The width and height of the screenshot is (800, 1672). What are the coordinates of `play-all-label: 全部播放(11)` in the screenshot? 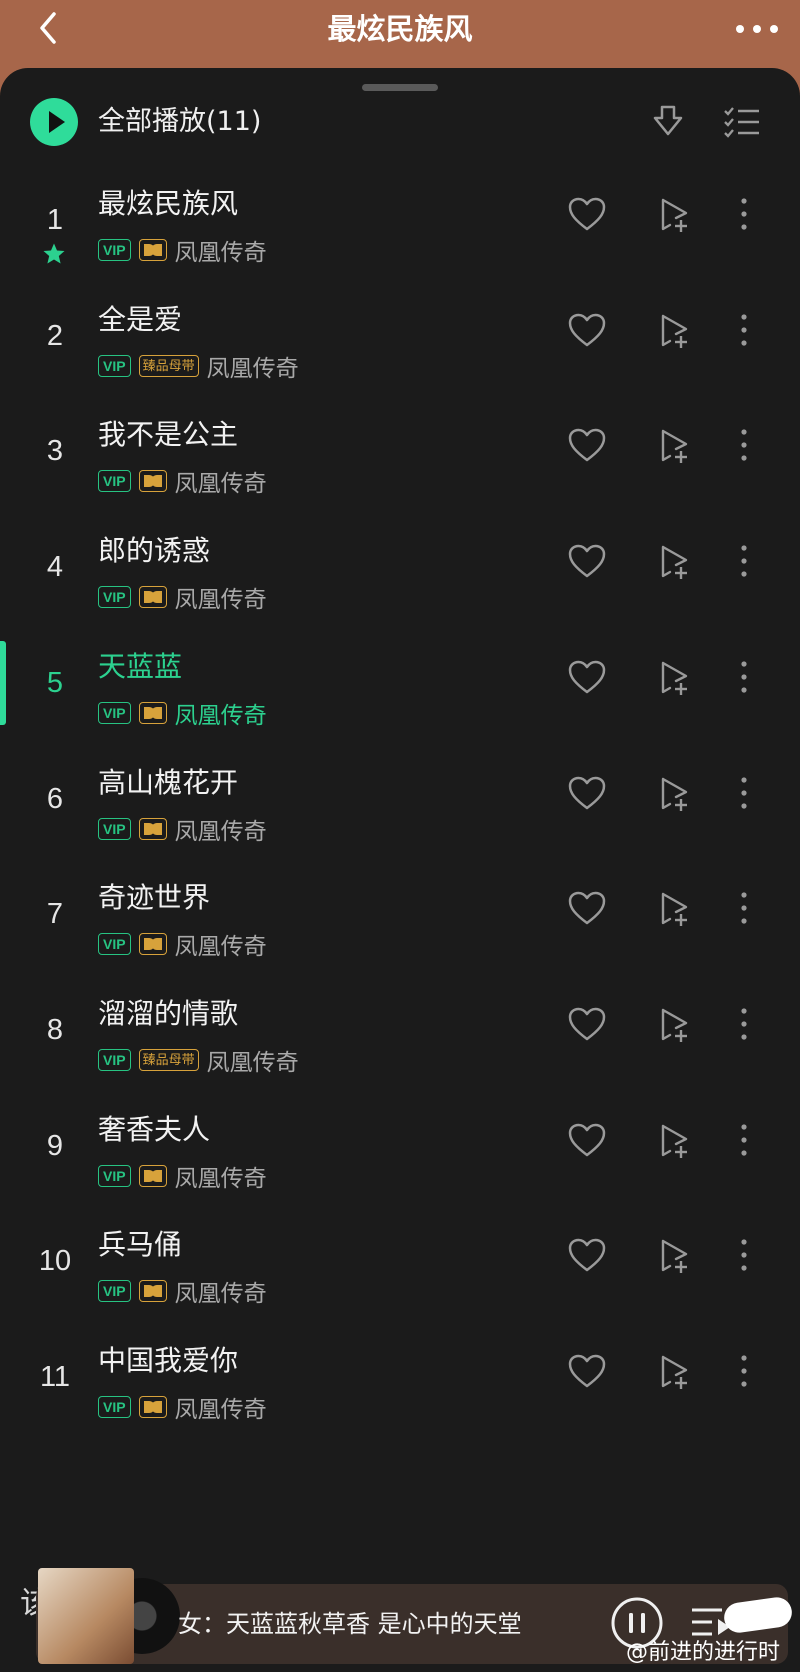 It's located at (179, 122).